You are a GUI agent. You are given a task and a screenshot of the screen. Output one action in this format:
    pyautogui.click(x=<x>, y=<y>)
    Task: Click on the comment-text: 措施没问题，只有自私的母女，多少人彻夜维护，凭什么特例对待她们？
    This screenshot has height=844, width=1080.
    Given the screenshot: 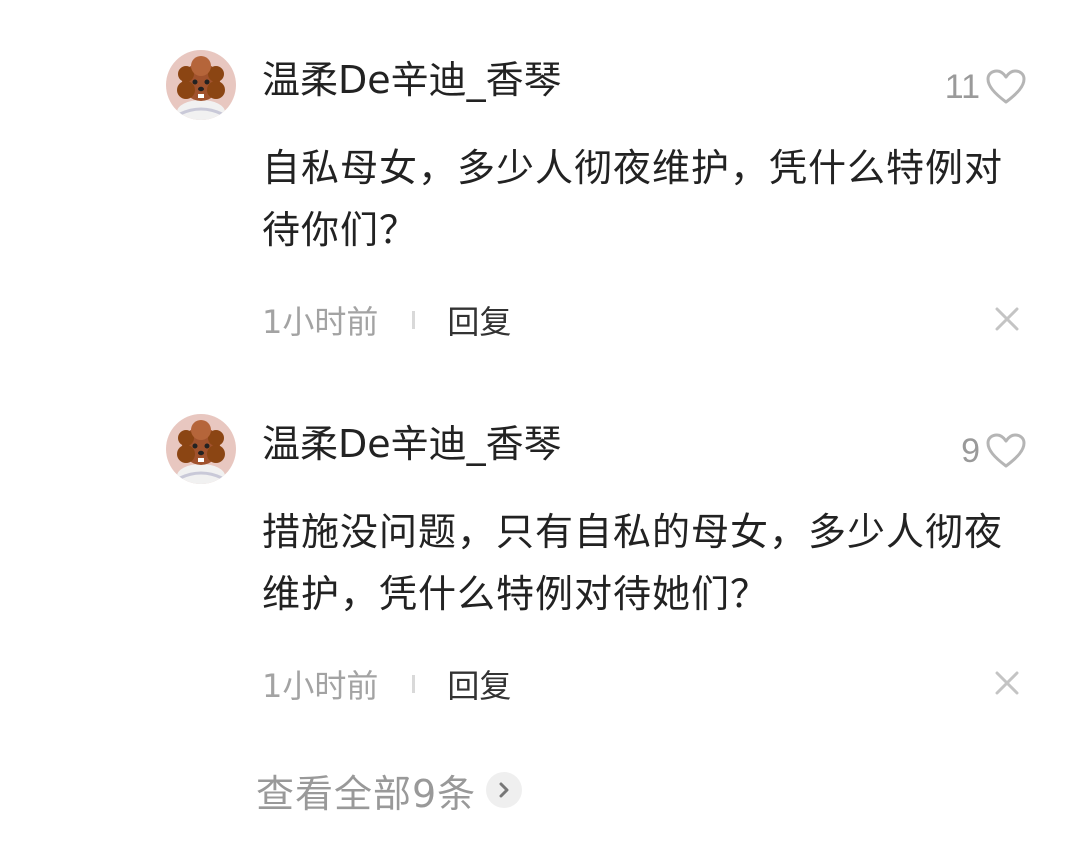 What is the action you would take?
    pyautogui.click(x=633, y=563)
    